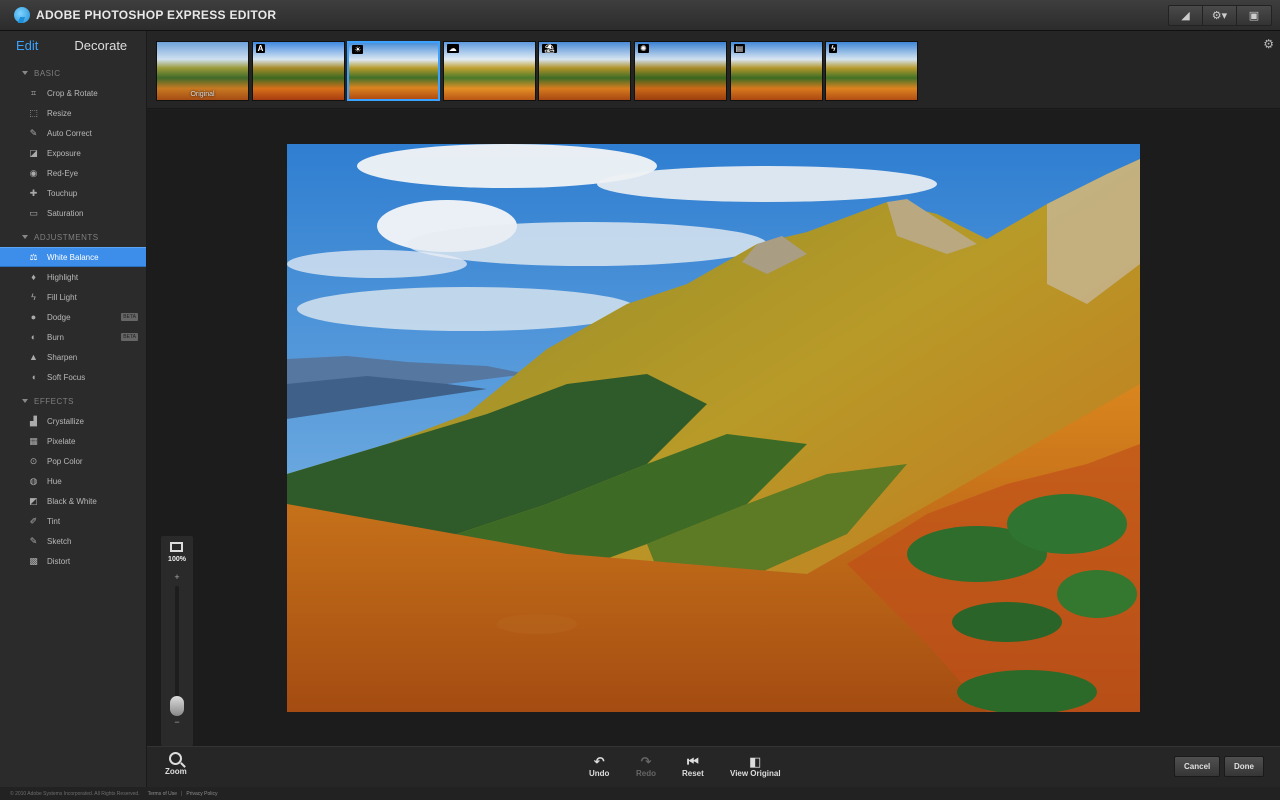 This screenshot has width=1280, height=800. Describe the element at coordinates (693, 773) in the screenshot. I see `reset-label: Reset` at that location.